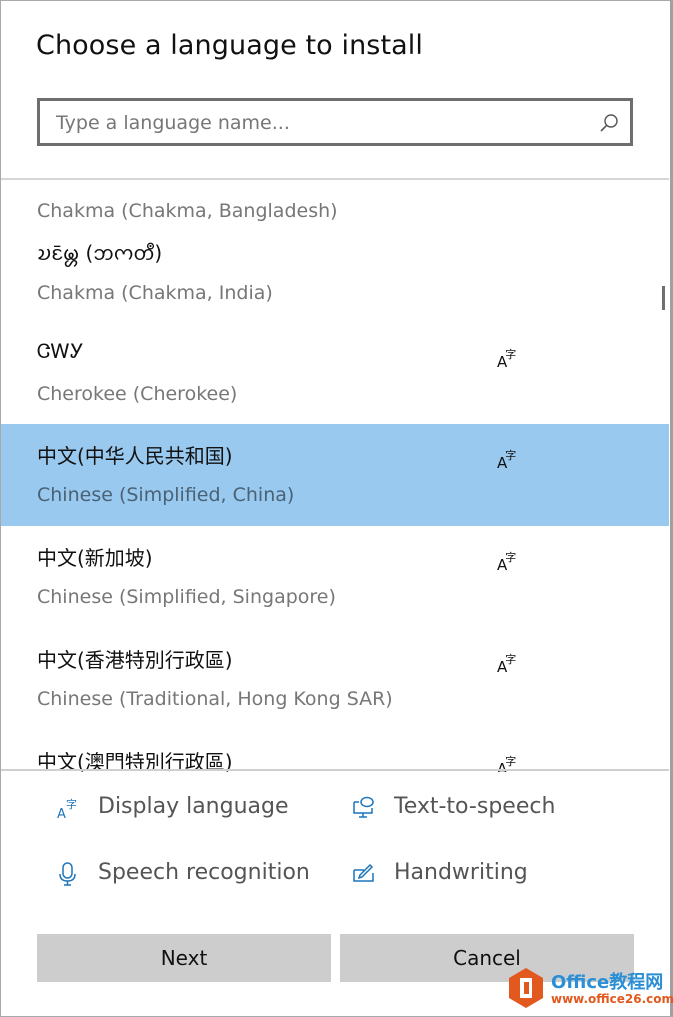 The height and width of the screenshot is (1017, 673). What do you see at coordinates (316, 123) in the screenshot?
I see `search-input` at bounding box center [316, 123].